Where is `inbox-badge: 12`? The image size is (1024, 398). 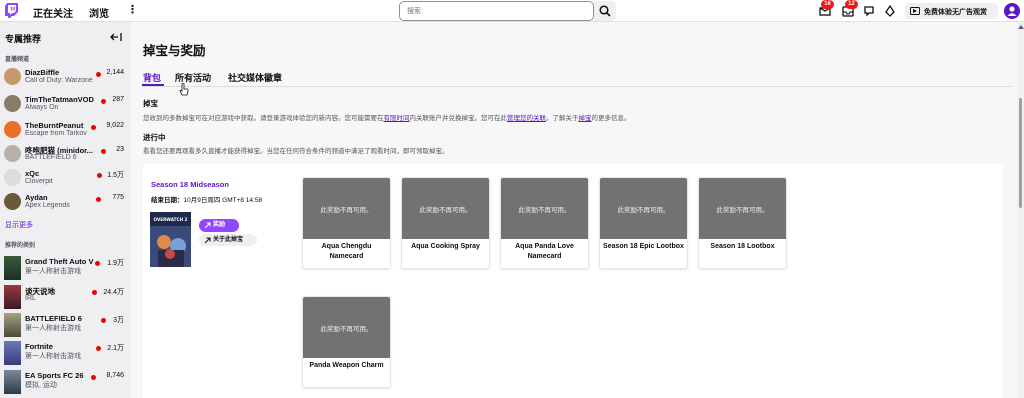 inbox-badge: 12 is located at coordinates (851, 4).